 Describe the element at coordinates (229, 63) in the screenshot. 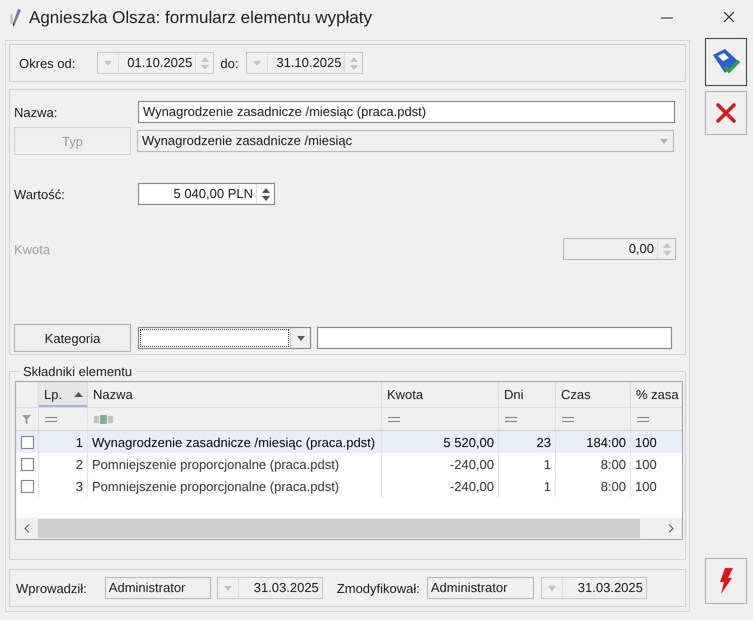

I see `period-to-label: do:` at that location.